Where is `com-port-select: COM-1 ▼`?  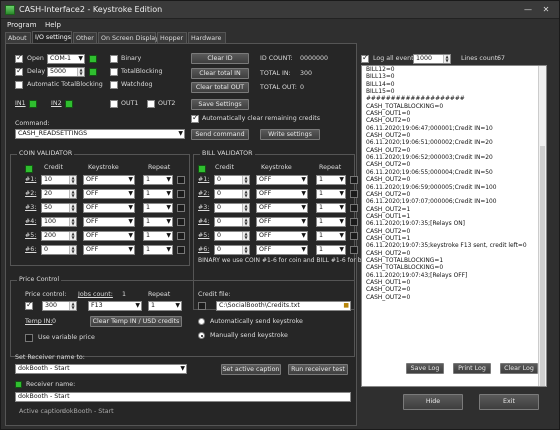
com-port-select: COM-1 ▼ is located at coordinates (66, 59).